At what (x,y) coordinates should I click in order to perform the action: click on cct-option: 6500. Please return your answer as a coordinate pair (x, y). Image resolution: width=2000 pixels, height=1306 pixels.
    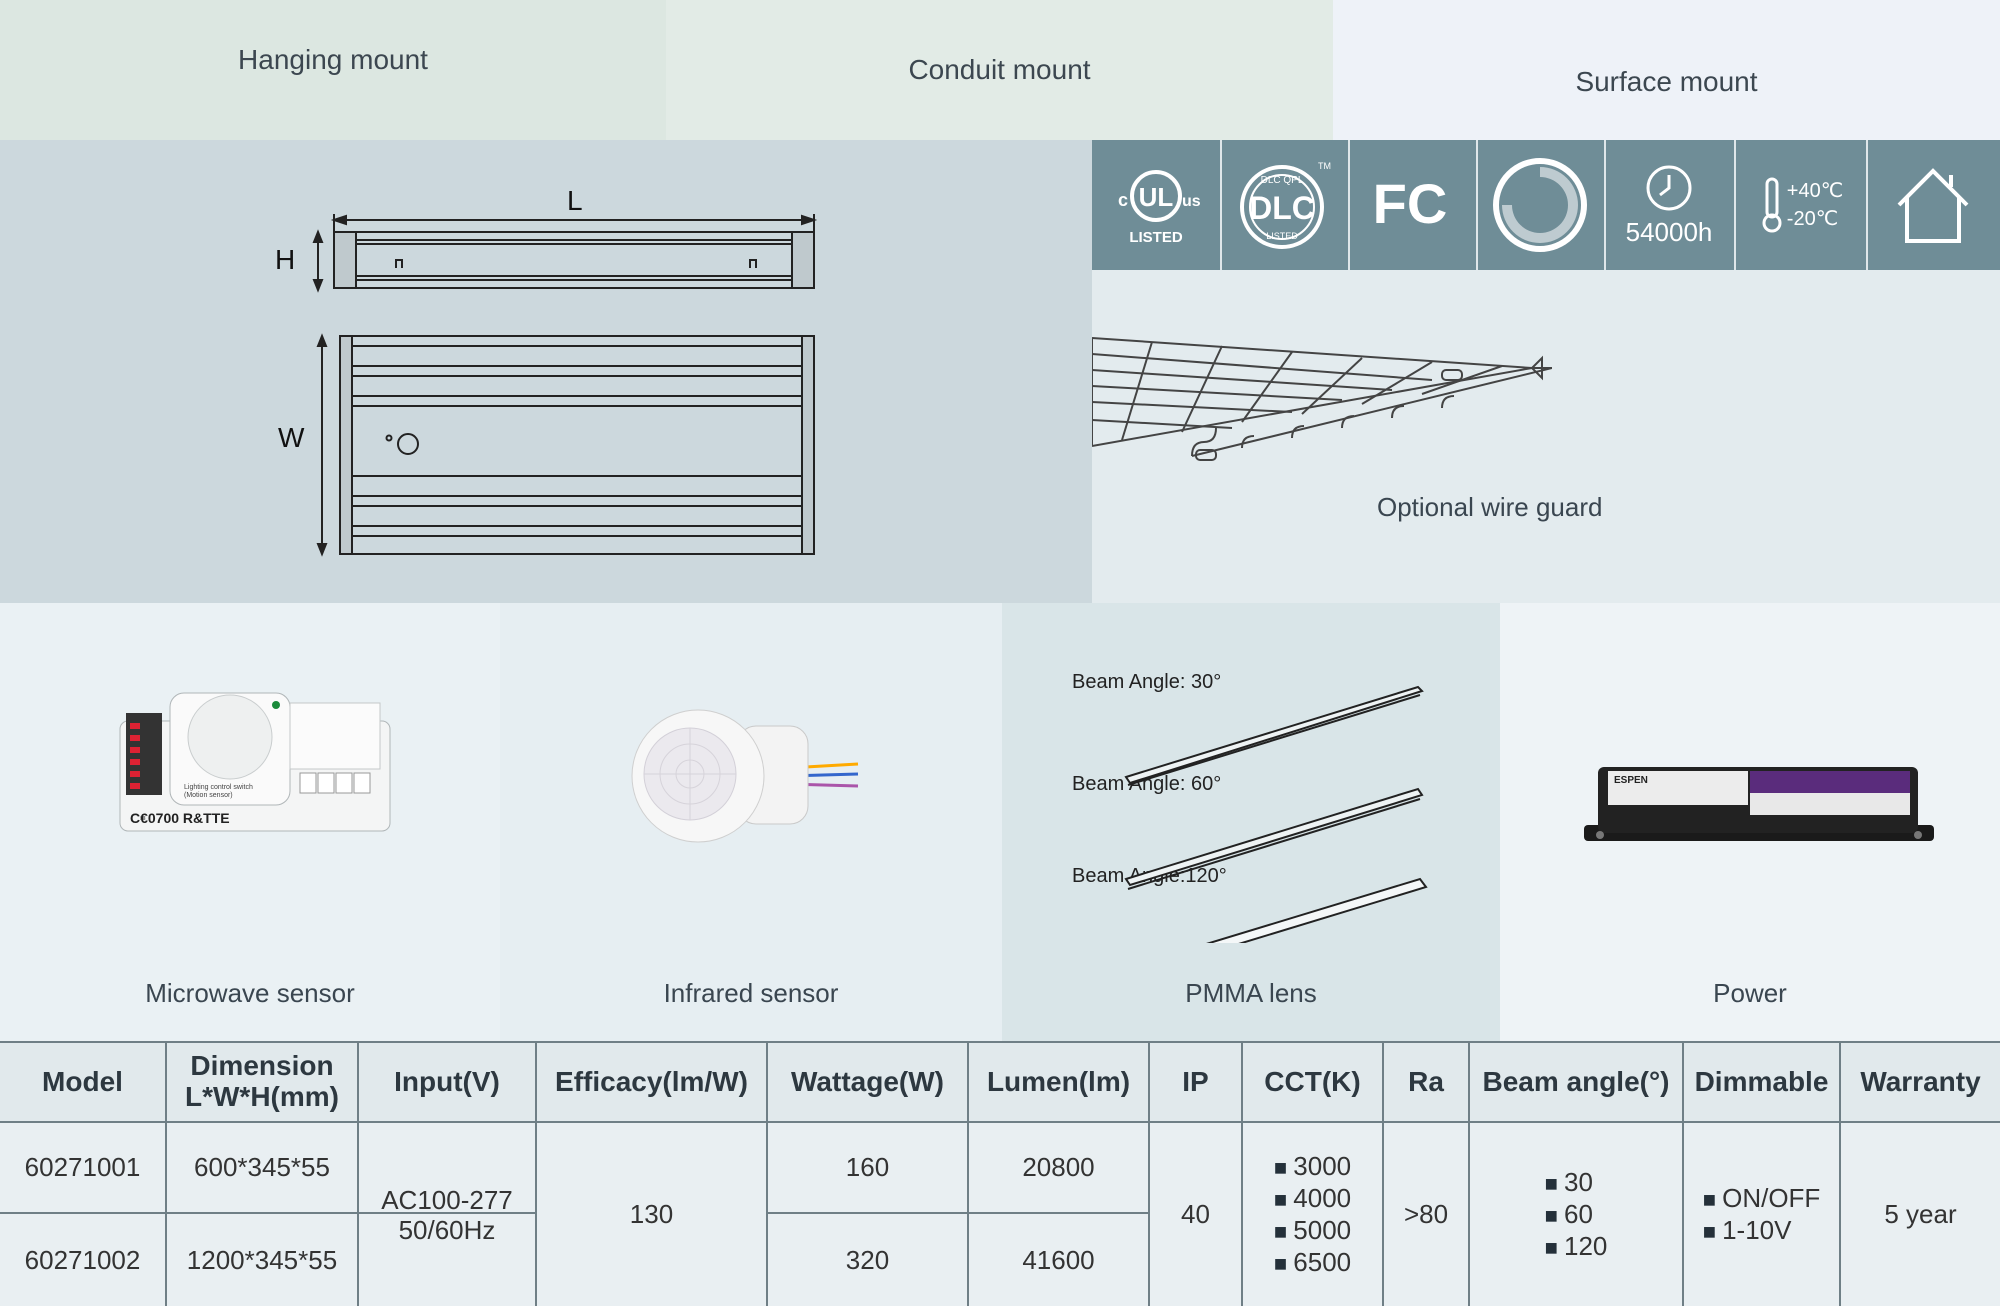
    Looking at the image, I should click on (1312, 1263).